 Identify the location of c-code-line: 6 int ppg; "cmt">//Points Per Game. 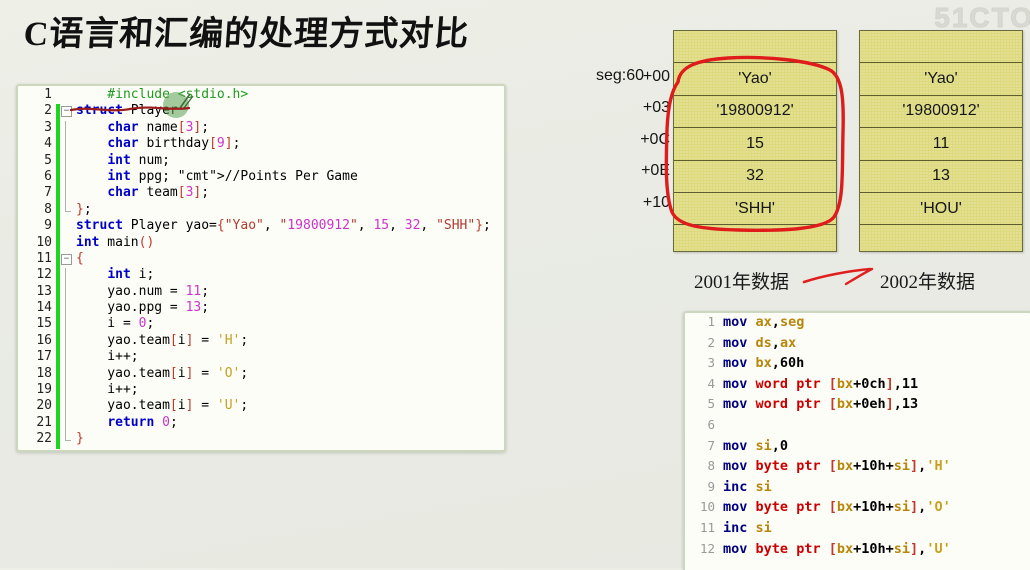
(261, 177).